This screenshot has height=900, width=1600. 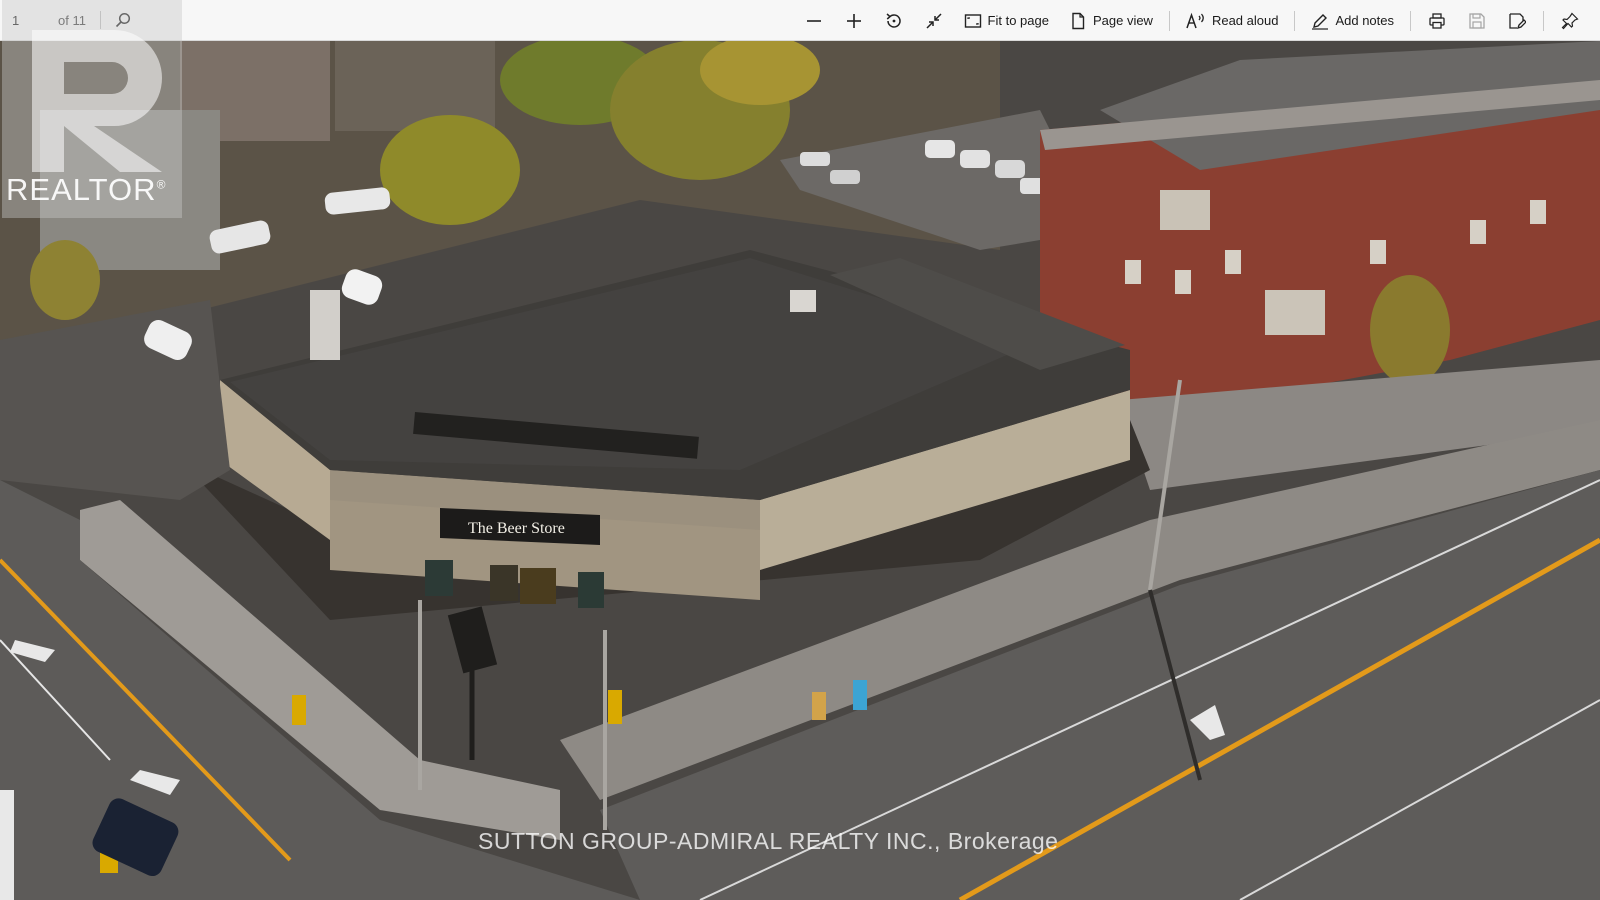 I want to click on pin-button, so click(x=1570, y=21).